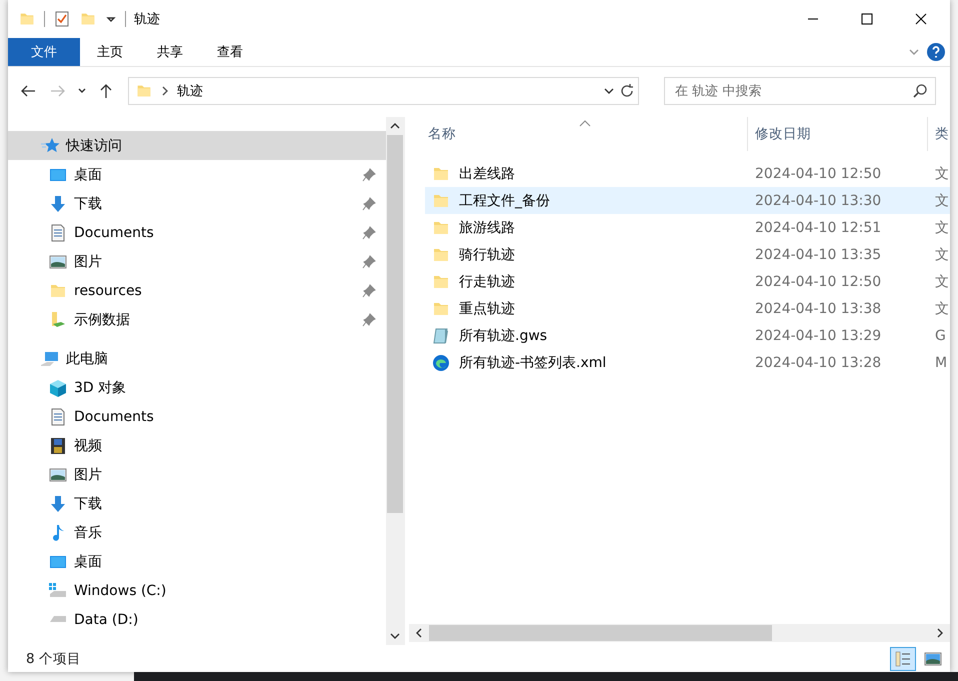  Describe the element at coordinates (197, 532) in the screenshot. I see `nav-item: 音乐` at that location.